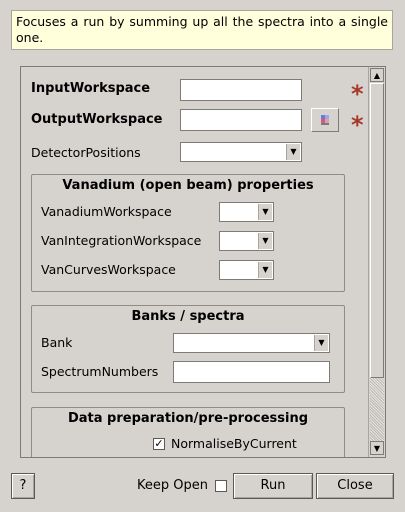 Image resolution: width=405 pixels, height=512 pixels. I want to click on group-title: Banks / spectra, so click(188, 316).